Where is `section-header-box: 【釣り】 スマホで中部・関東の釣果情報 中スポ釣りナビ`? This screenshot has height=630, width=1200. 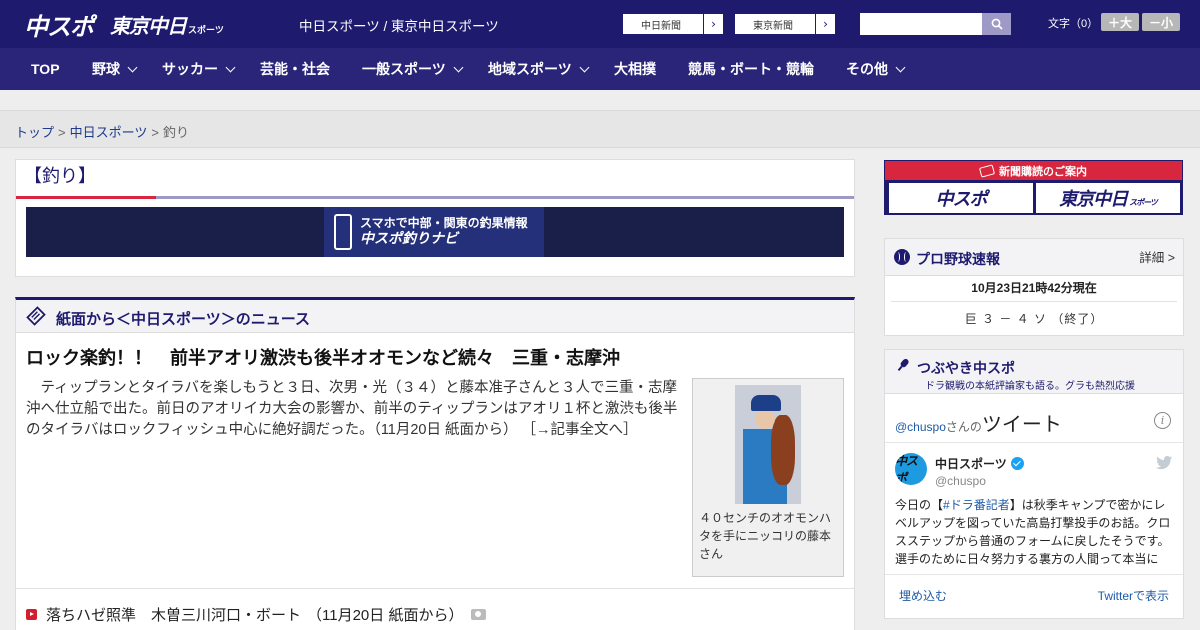 section-header-box: 【釣り】 スマホで中部・関東の釣果情報 中スポ釣りナビ is located at coordinates (435, 218).